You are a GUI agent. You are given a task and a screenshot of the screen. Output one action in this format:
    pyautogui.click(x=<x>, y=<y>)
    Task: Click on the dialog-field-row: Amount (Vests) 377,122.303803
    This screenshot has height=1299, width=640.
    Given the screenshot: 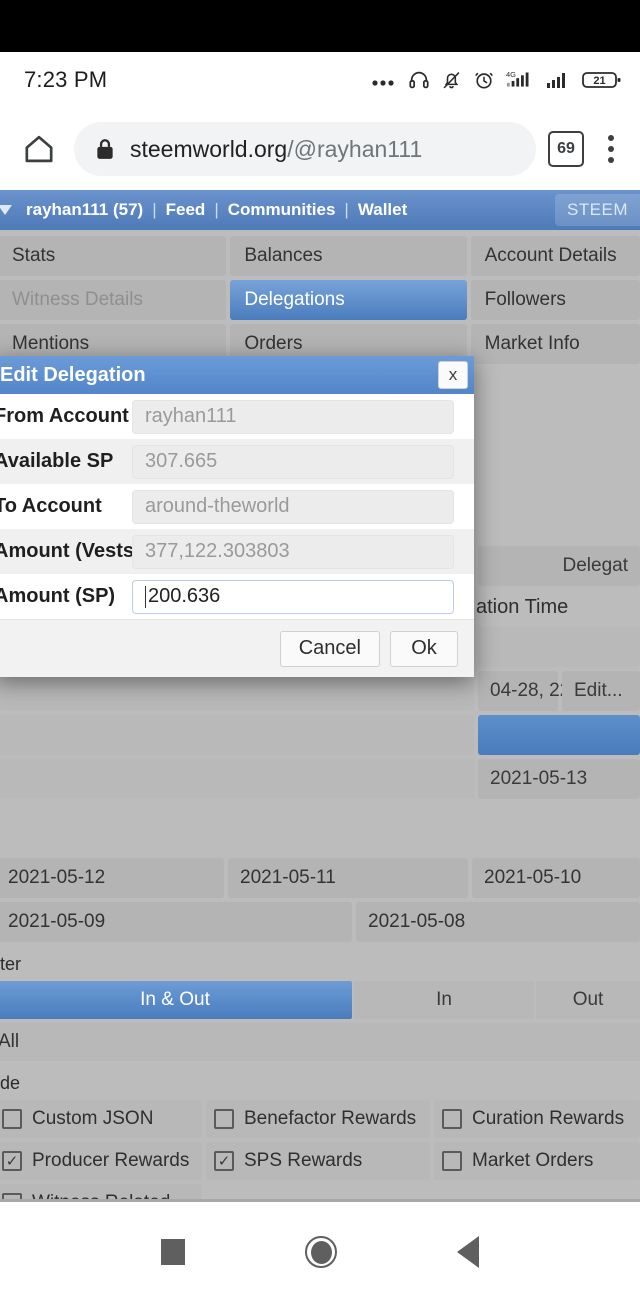 What is the action you would take?
    pyautogui.click(x=237, y=551)
    